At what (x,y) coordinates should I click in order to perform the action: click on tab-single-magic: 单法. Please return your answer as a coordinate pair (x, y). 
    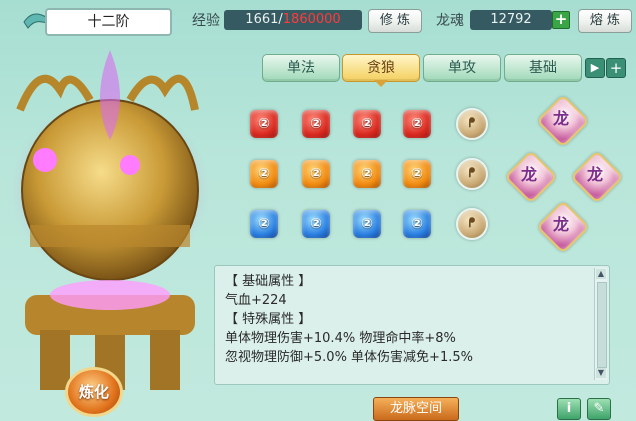
    Looking at the image, I should click on (301, 68).